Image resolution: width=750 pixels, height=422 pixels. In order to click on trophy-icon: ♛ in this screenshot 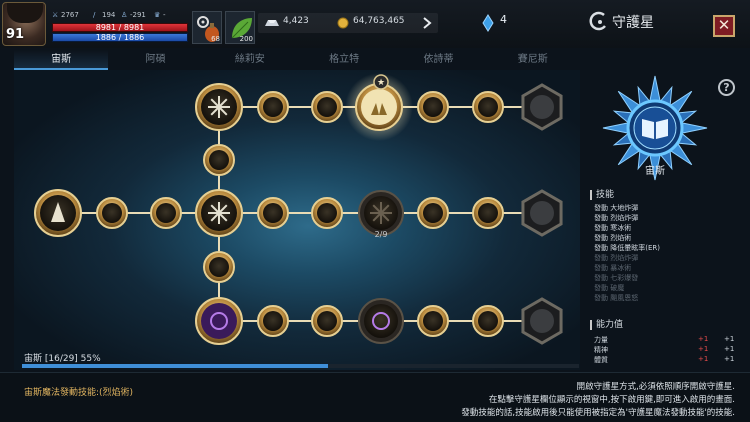, I will do `click(157, 14)`.